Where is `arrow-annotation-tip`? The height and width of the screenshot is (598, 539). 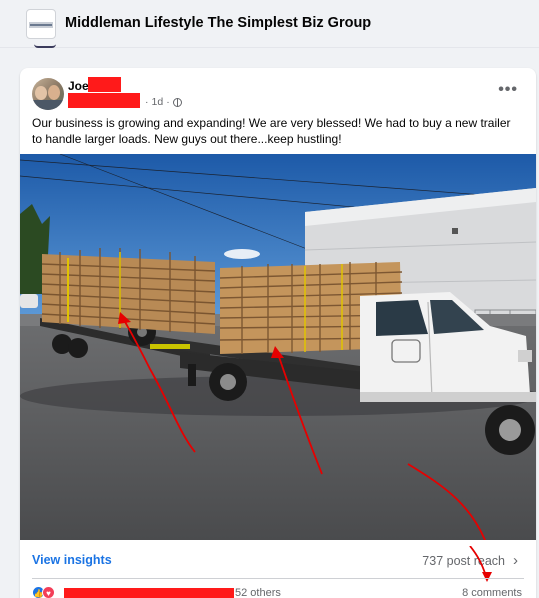 arrow-annotation-tip is located at coordinates (480, 564).